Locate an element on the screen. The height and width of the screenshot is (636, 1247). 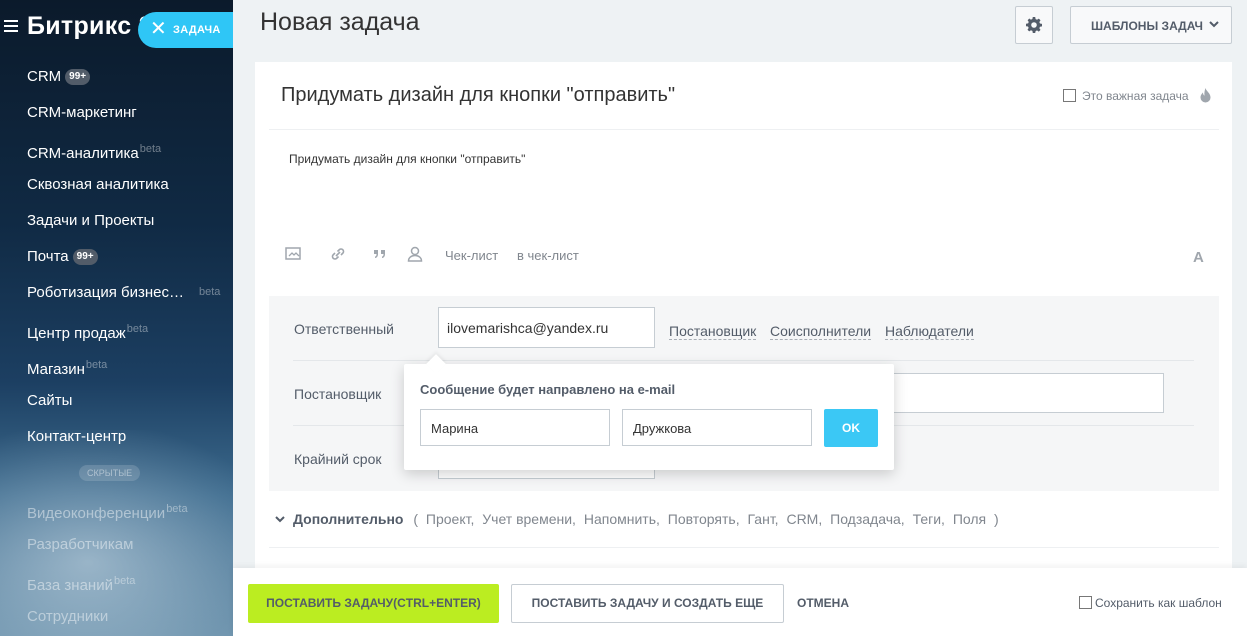
checklist-button: Чек-лист is located at coordinates (471, 255).